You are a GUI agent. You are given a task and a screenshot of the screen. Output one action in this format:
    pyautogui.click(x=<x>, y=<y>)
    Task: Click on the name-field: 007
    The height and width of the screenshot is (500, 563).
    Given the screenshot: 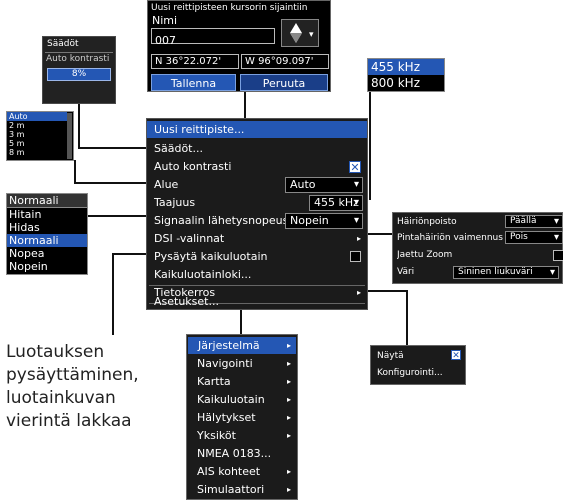 What is the action you would take?
    pyautogui.click(x=213, y=37)
    